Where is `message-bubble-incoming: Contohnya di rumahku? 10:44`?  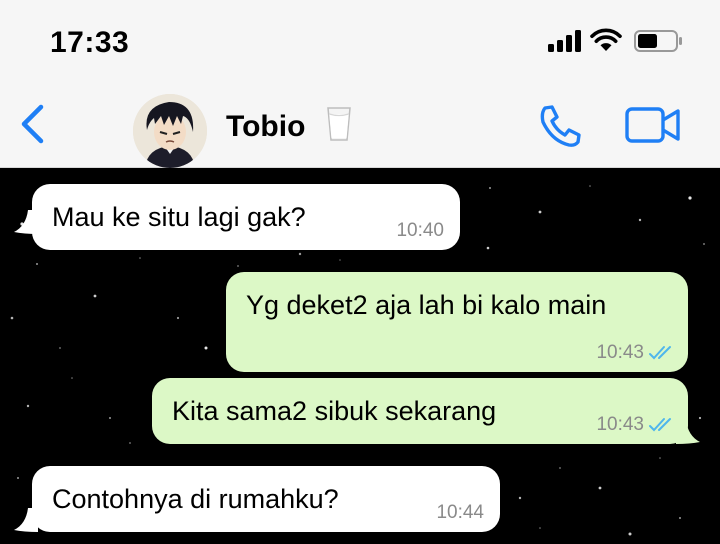 message-bubble-incoming: Contohnya di rumahku? 10:44 is located at coordinates (266, 499).